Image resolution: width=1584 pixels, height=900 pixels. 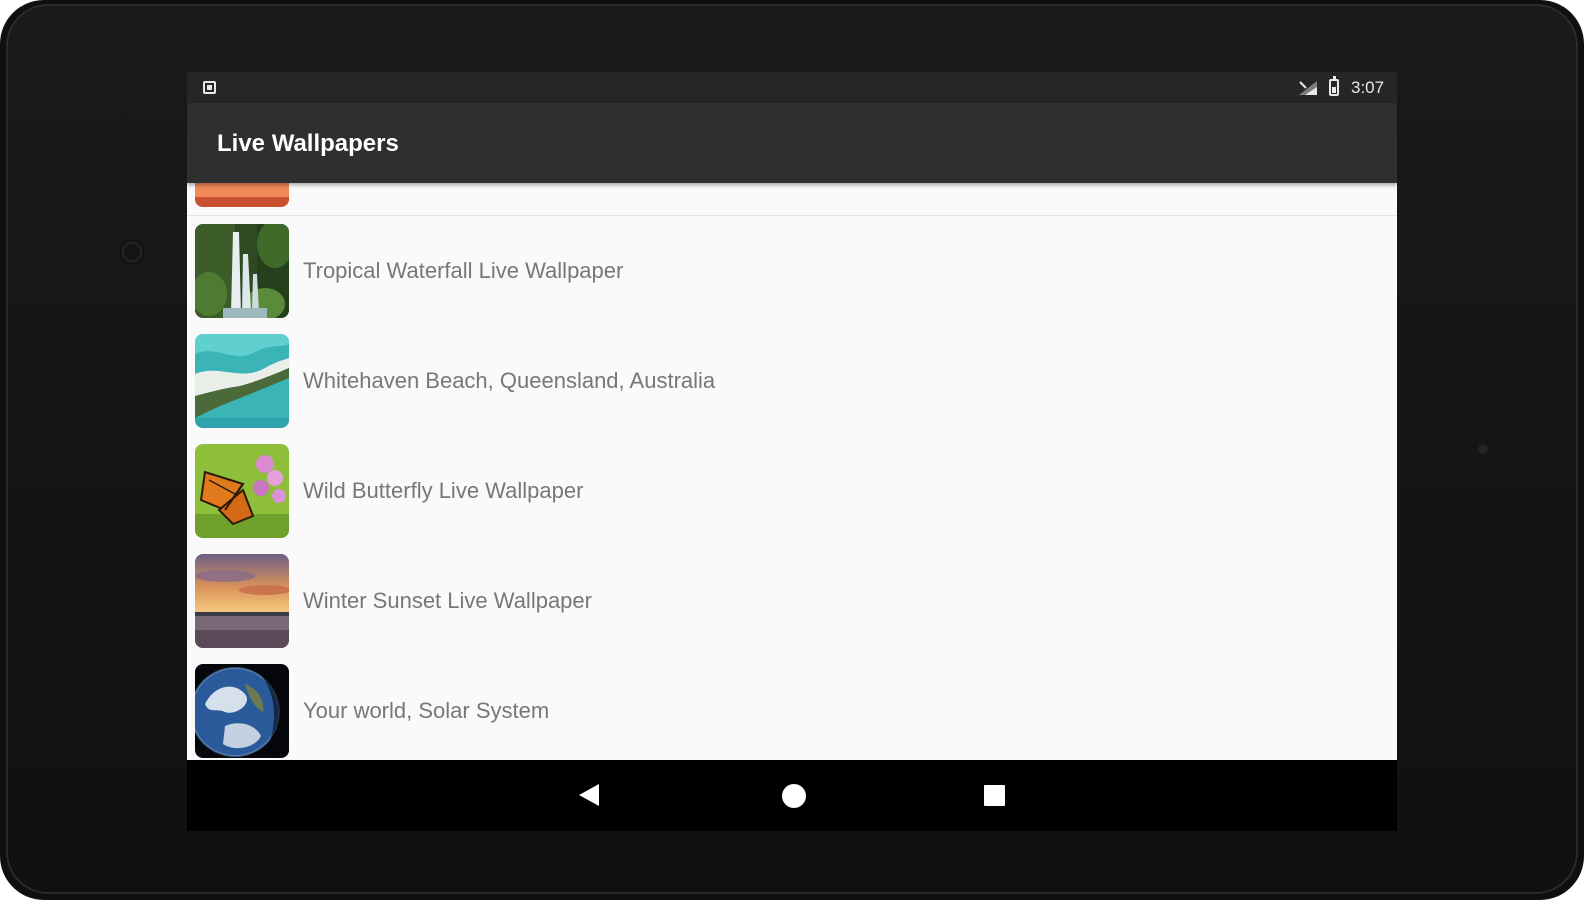 I want to click on page-title: Live Wallpapers, so click(x=308, y=143).